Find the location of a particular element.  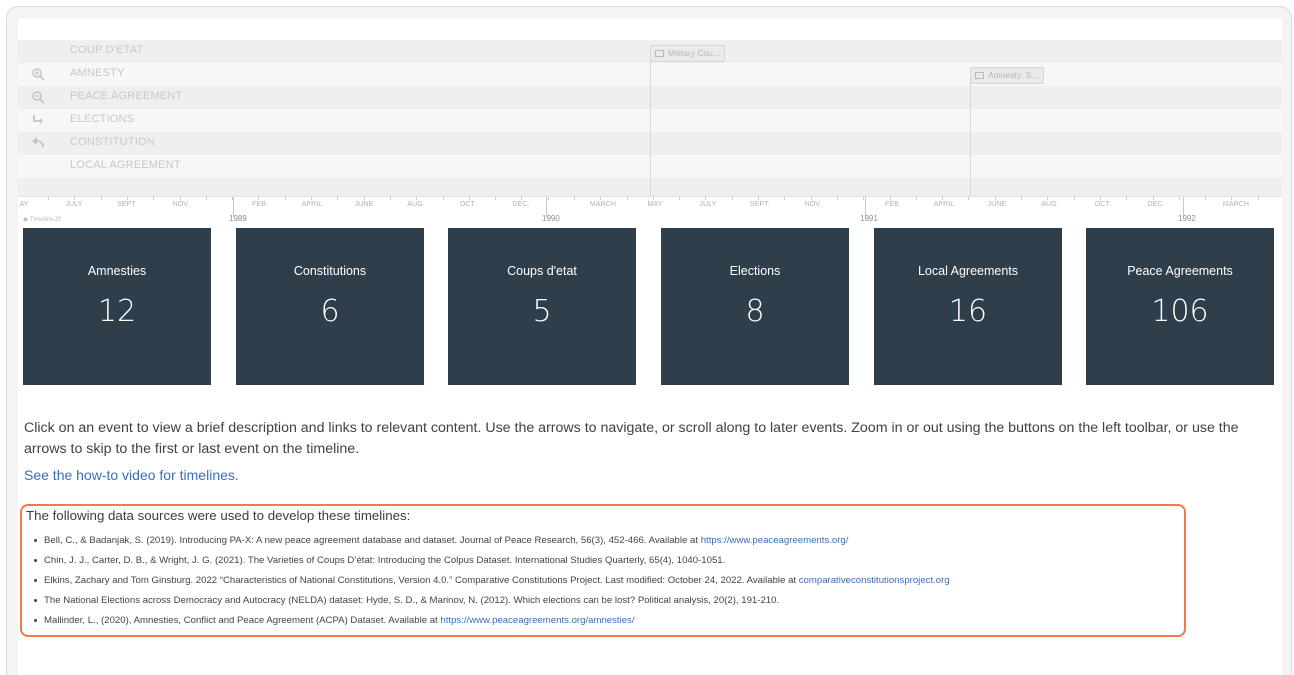

month-label: JUNE is located at coordinates (364, 204).